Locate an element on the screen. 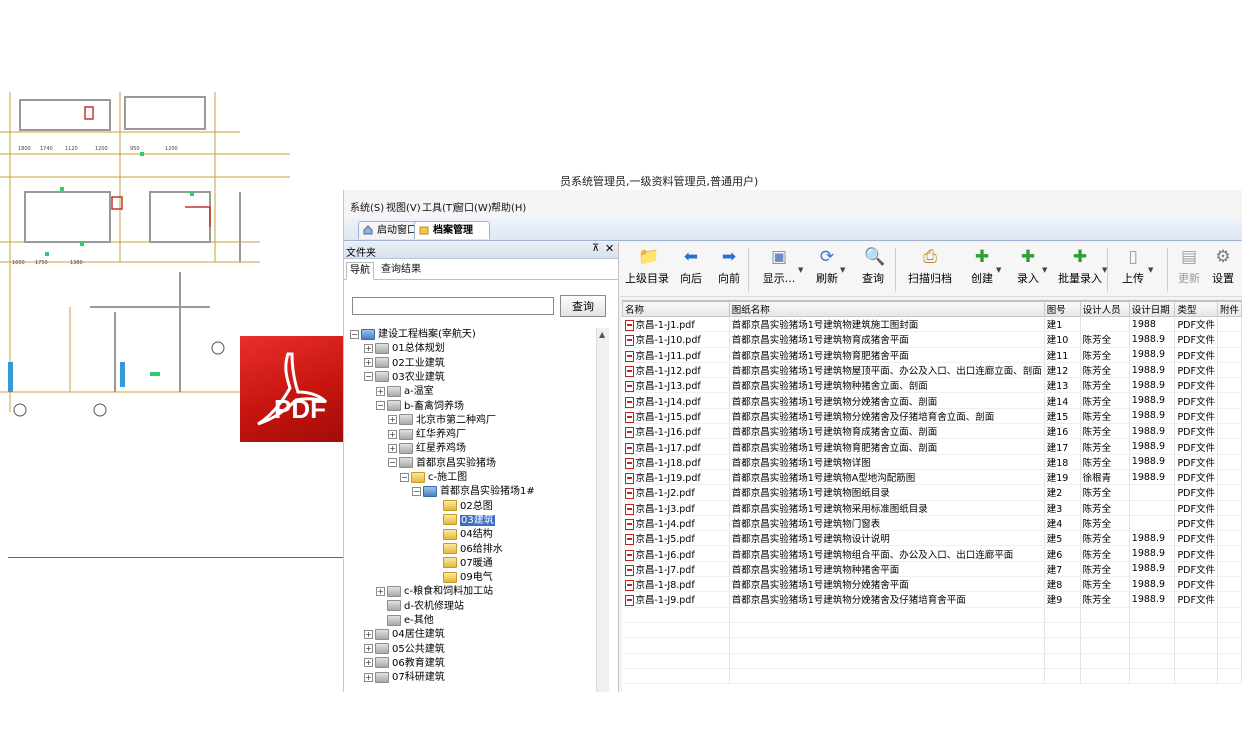 Image resolution: width=1245 pixels, height=744 pixels. tree-node: − 首都京昌实验猪场1# is located at coordinates (473, 492).